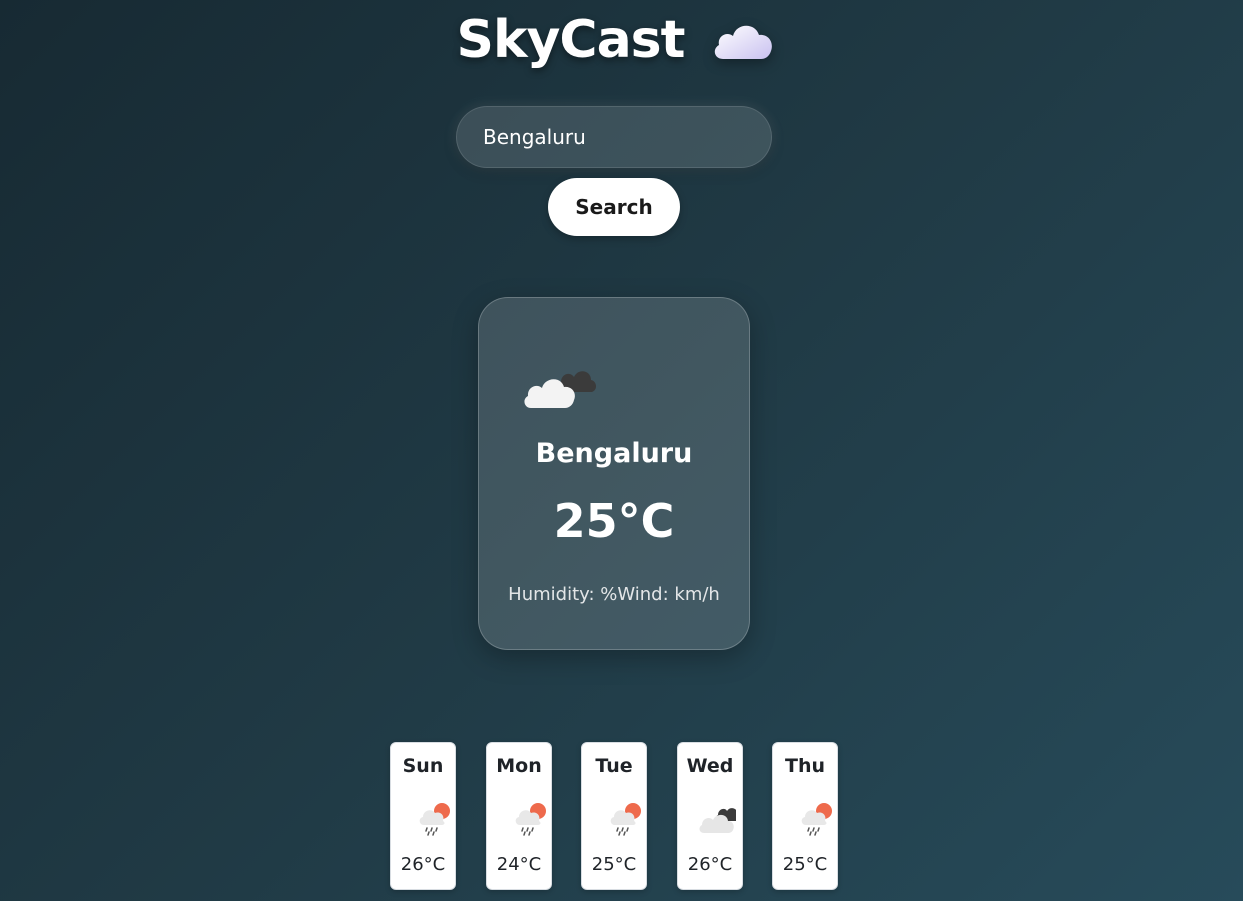 The width and height of the screenshot is (1243, 901). Describe the element at coordinates (614, 207) in the screenshot. I see `search-button: Search` at that location.